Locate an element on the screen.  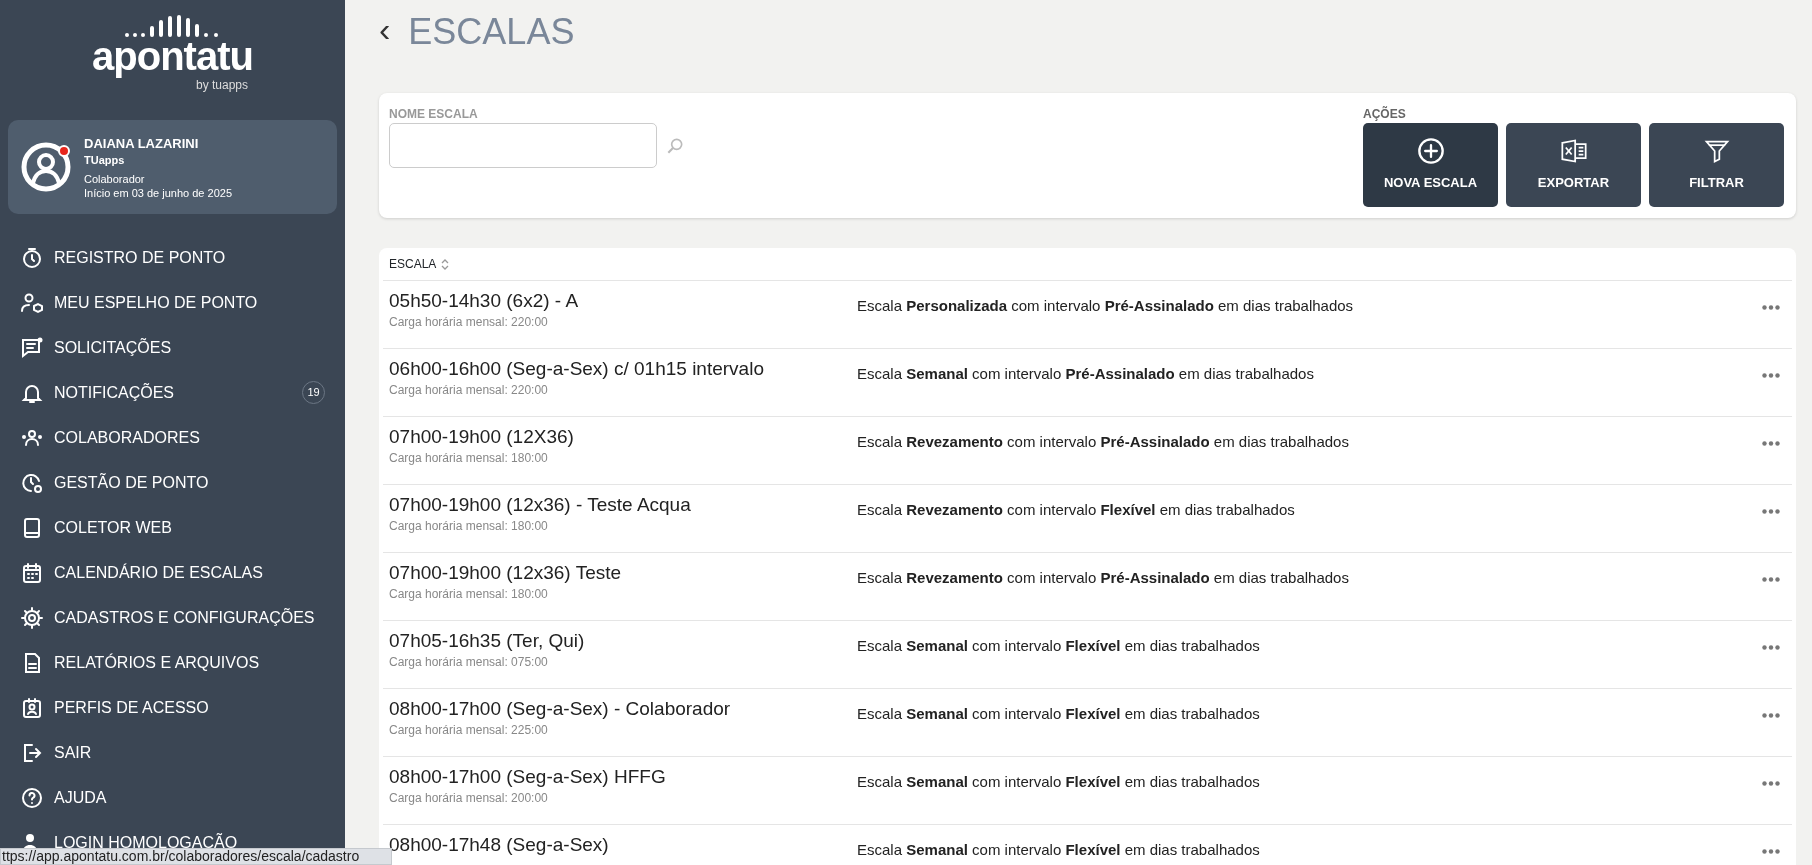
action-button: FILTRAR is located at coordinates (1716, 165).